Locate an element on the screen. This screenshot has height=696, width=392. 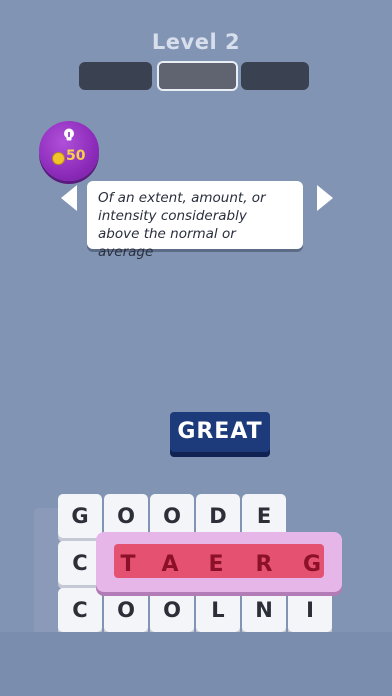
coin-icon is located at coordinates (58, 158).